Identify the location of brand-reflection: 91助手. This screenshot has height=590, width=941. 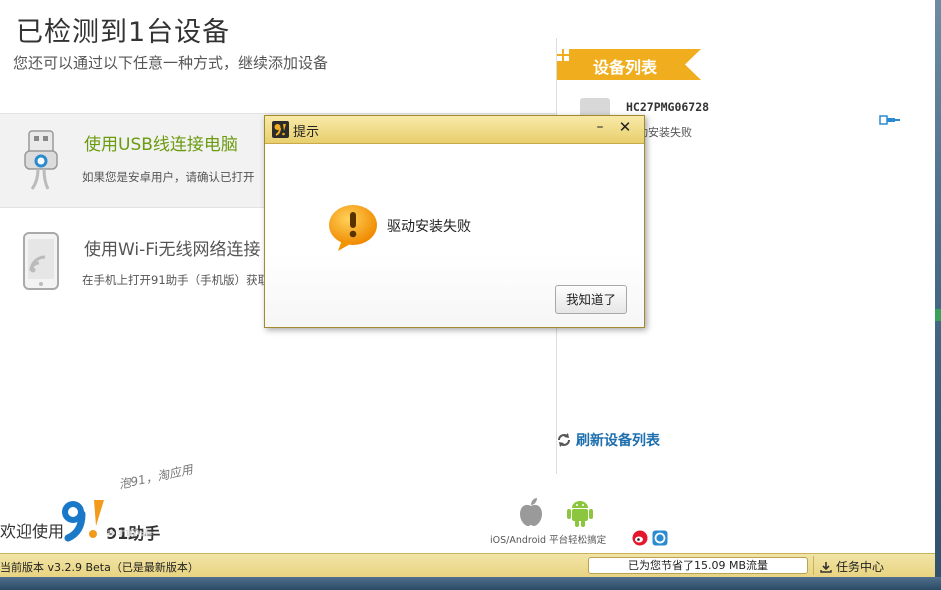
(130, 532).